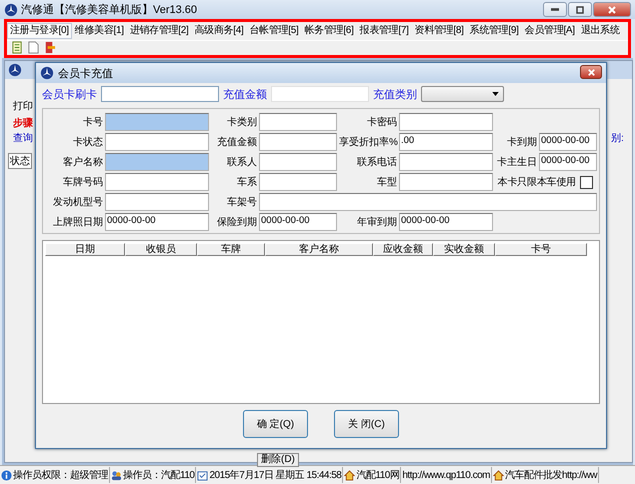  I want to click on field-label: 联系电话, so click(376, 162).